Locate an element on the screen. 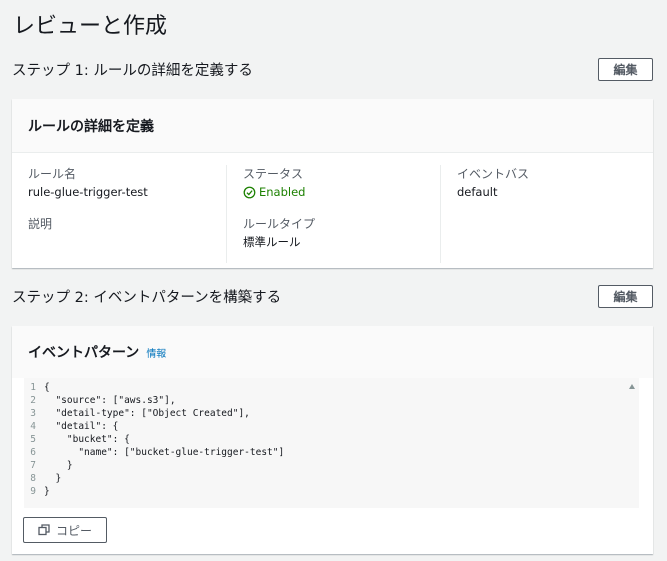  rule-type-field: ルールタイプ 標準ルール is located at coordinates (341, 233).